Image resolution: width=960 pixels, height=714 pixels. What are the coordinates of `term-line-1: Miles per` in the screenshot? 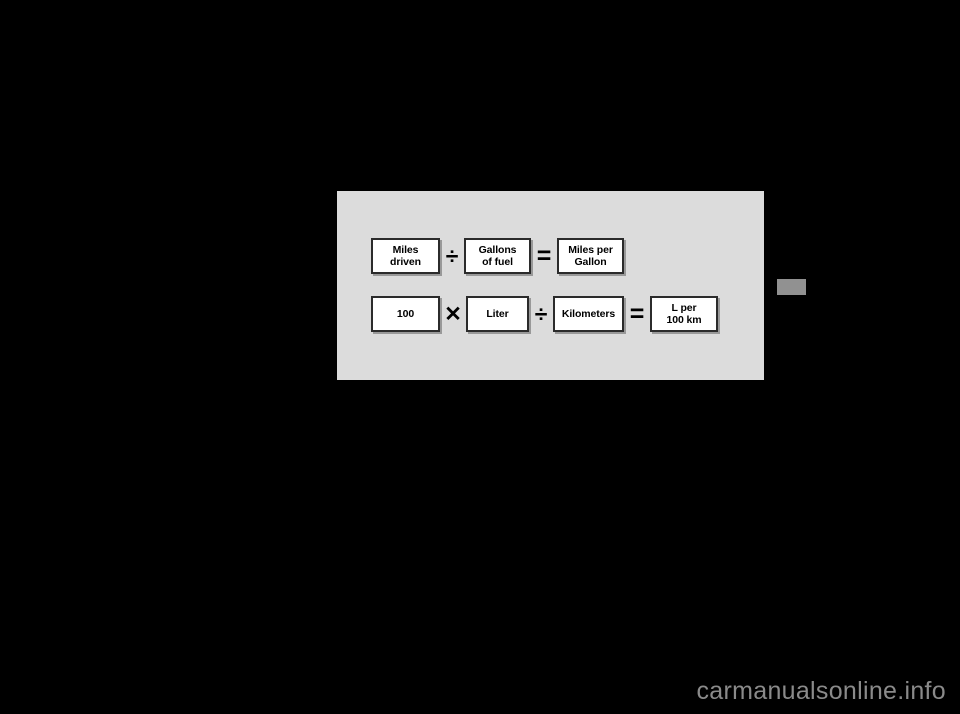 It's located at (590, 249).